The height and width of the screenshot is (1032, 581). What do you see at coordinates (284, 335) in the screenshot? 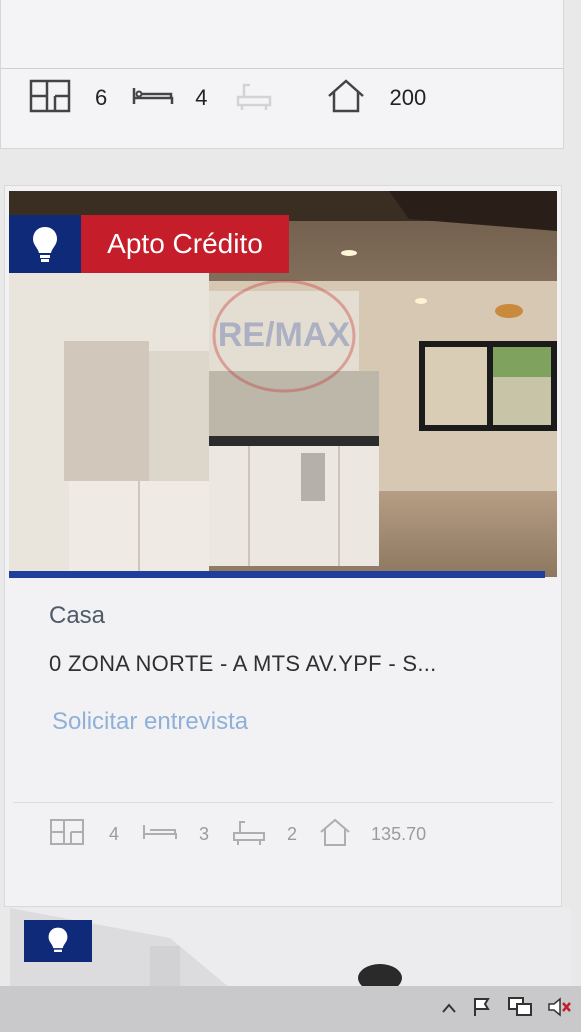
I see `svg-text: RE/MAX` at bounding box center [284, 335].